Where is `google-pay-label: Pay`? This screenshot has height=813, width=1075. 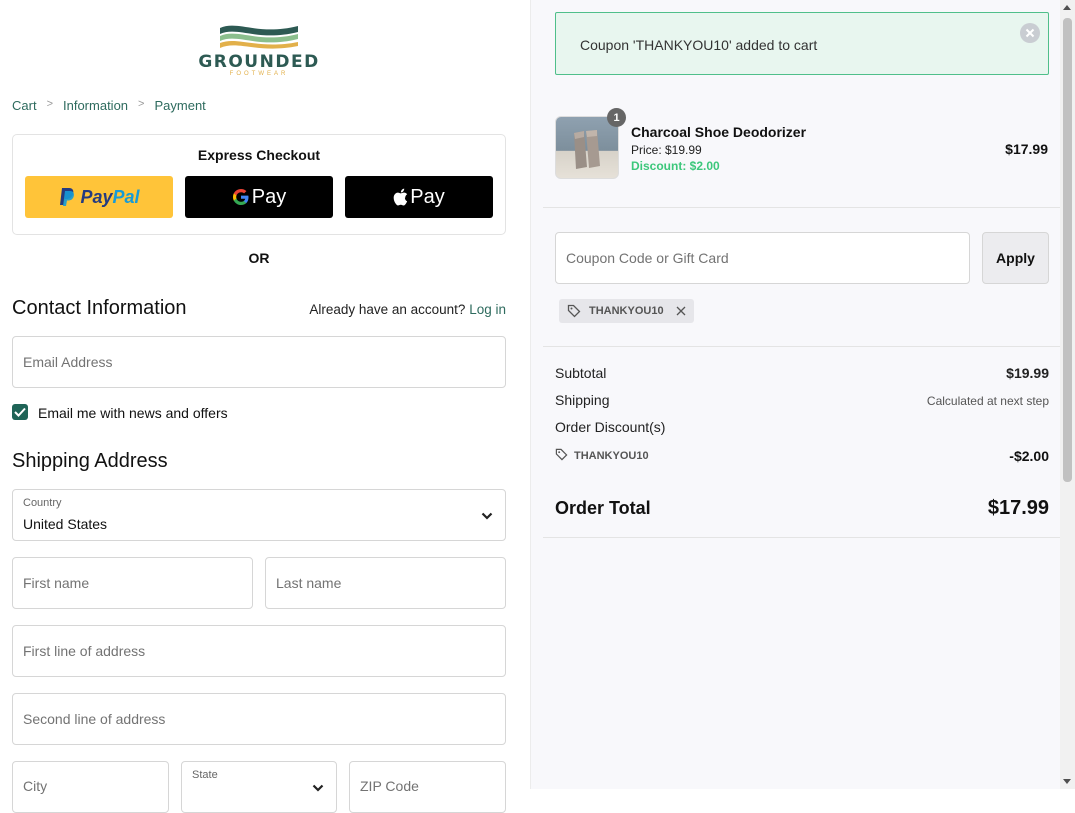 google-pay-label: Pay is located at coordinates (269, 196).